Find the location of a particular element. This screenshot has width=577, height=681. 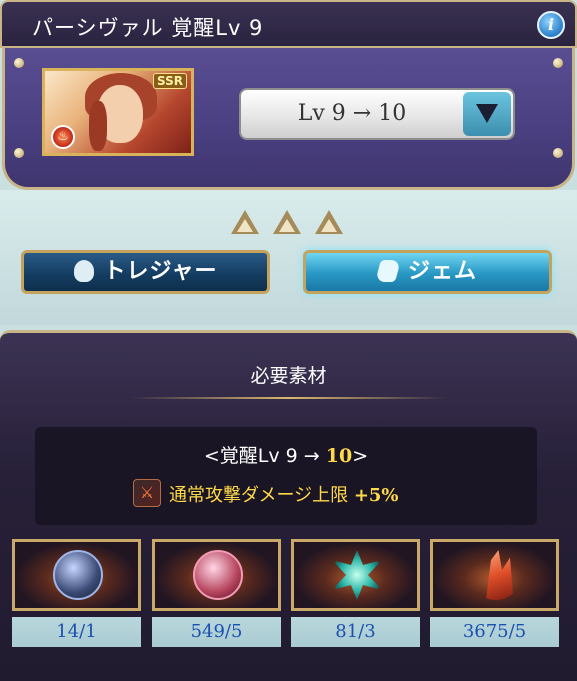

material-item: 549/5 is located at coordinates (216, 593).